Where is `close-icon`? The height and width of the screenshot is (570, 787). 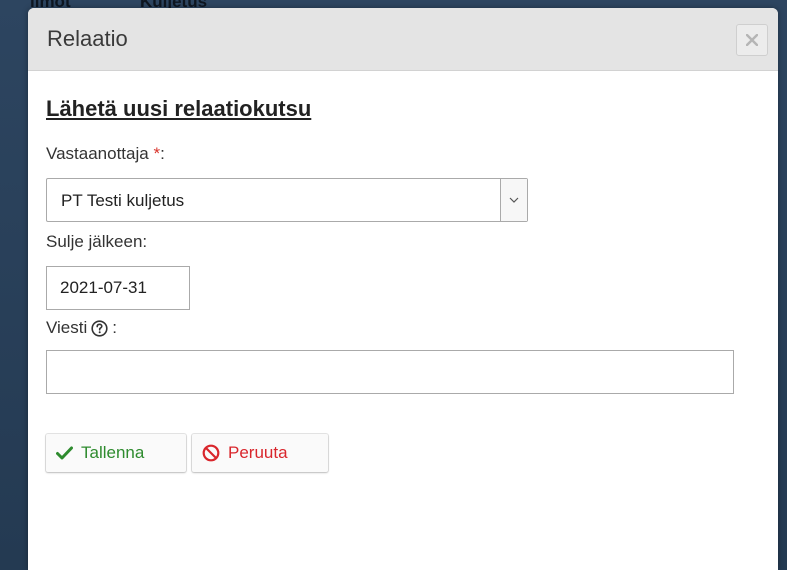
close-icon is located at coordinates (752, 40).